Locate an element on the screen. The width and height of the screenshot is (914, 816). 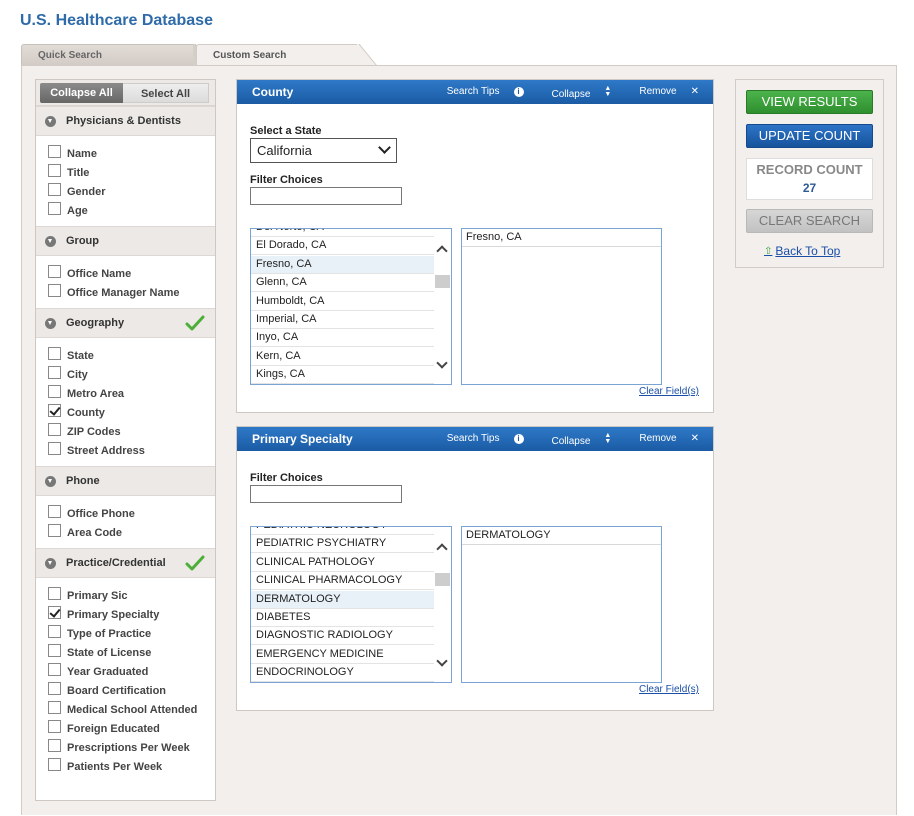
field-checkbox-primary-sic: Primary Sic is located at coordinates (131, 595).